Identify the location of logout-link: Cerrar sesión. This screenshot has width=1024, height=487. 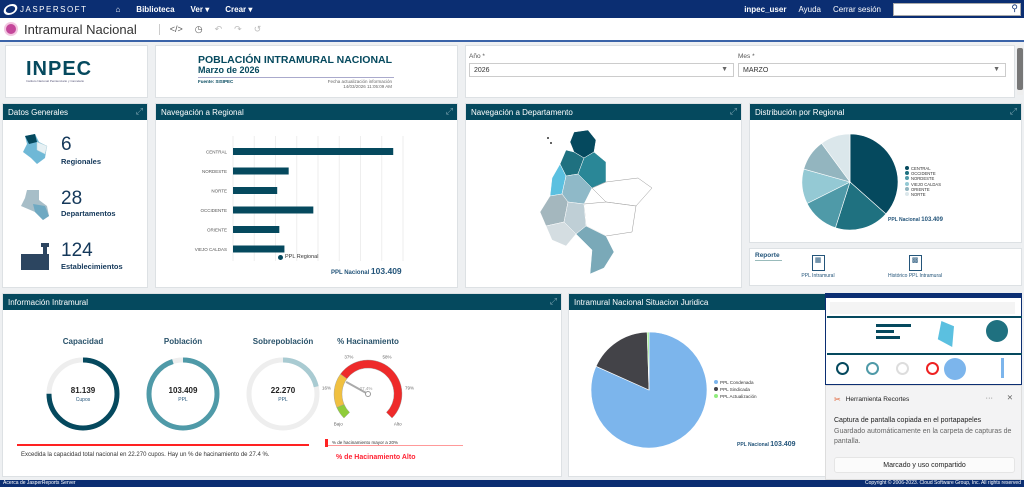
(857, 9).